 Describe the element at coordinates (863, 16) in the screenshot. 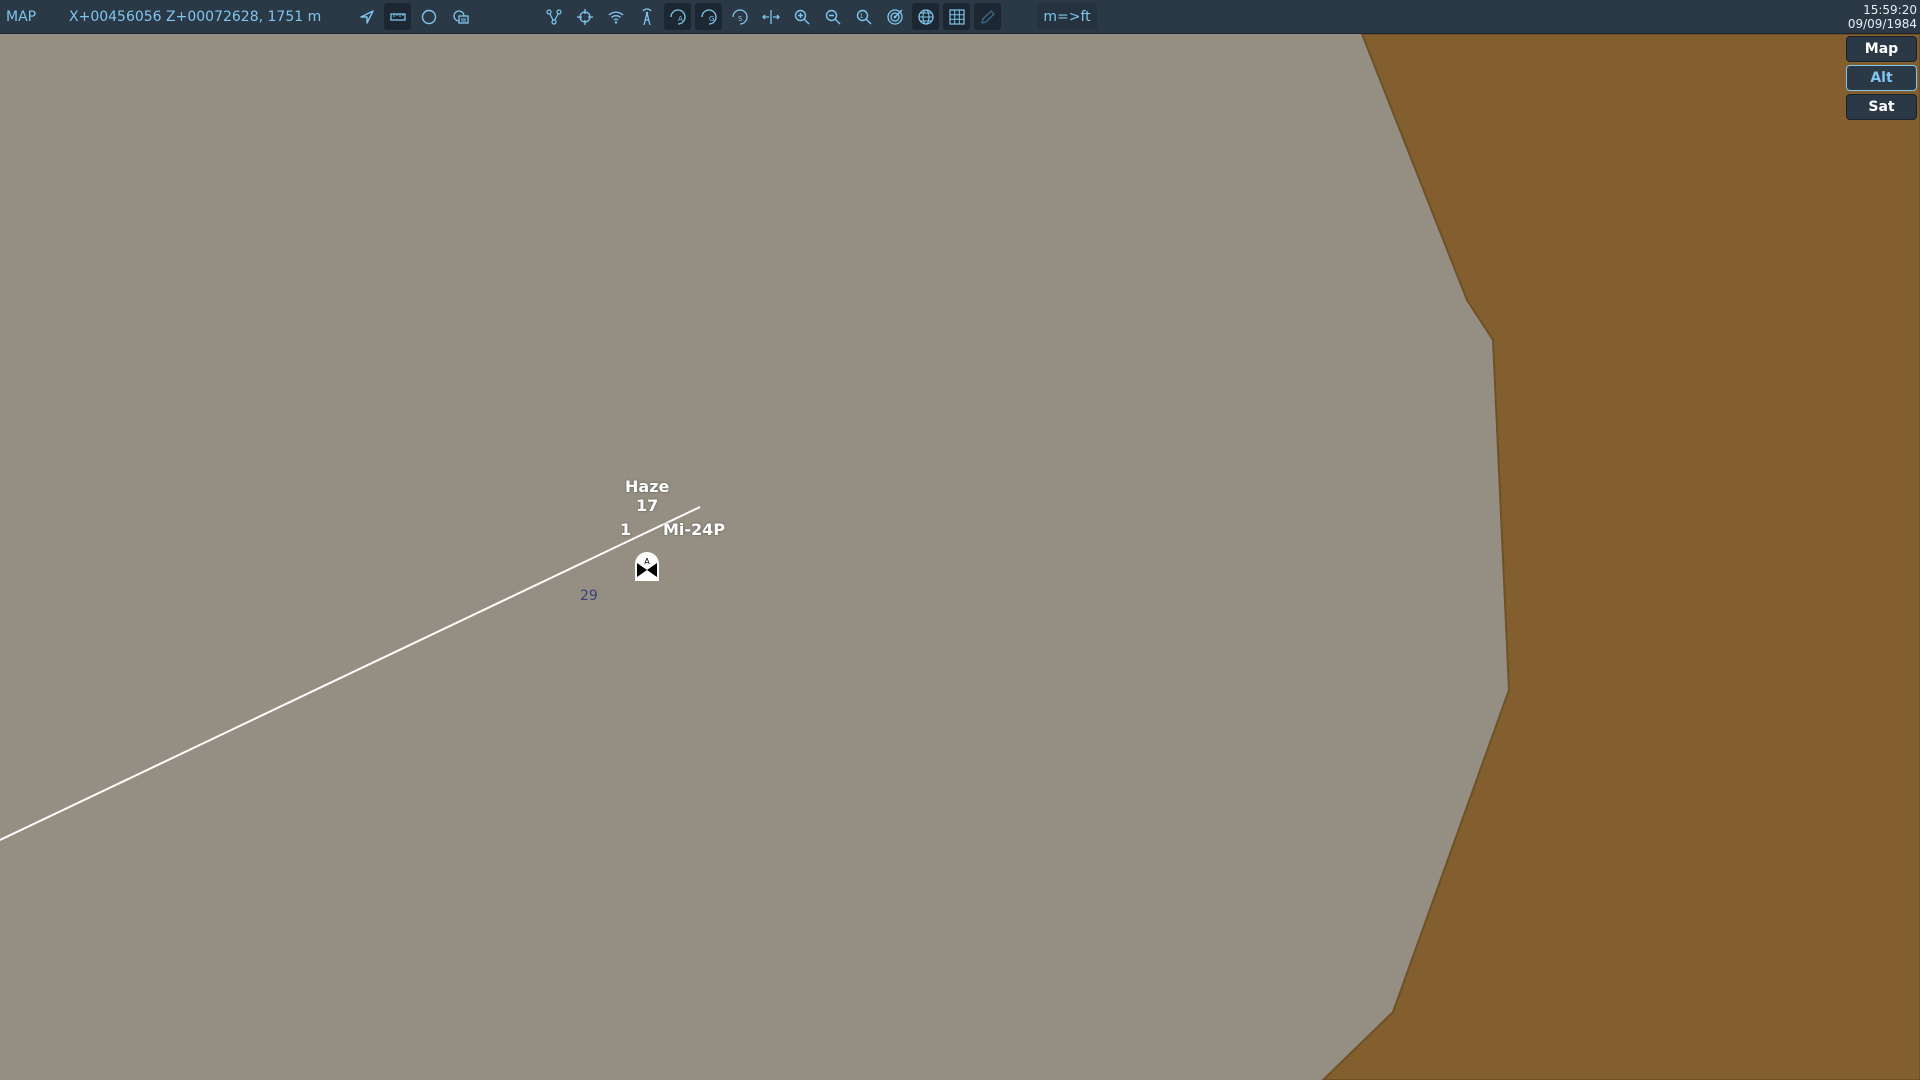

I see `zoom-reset-icon: 1` at that location.